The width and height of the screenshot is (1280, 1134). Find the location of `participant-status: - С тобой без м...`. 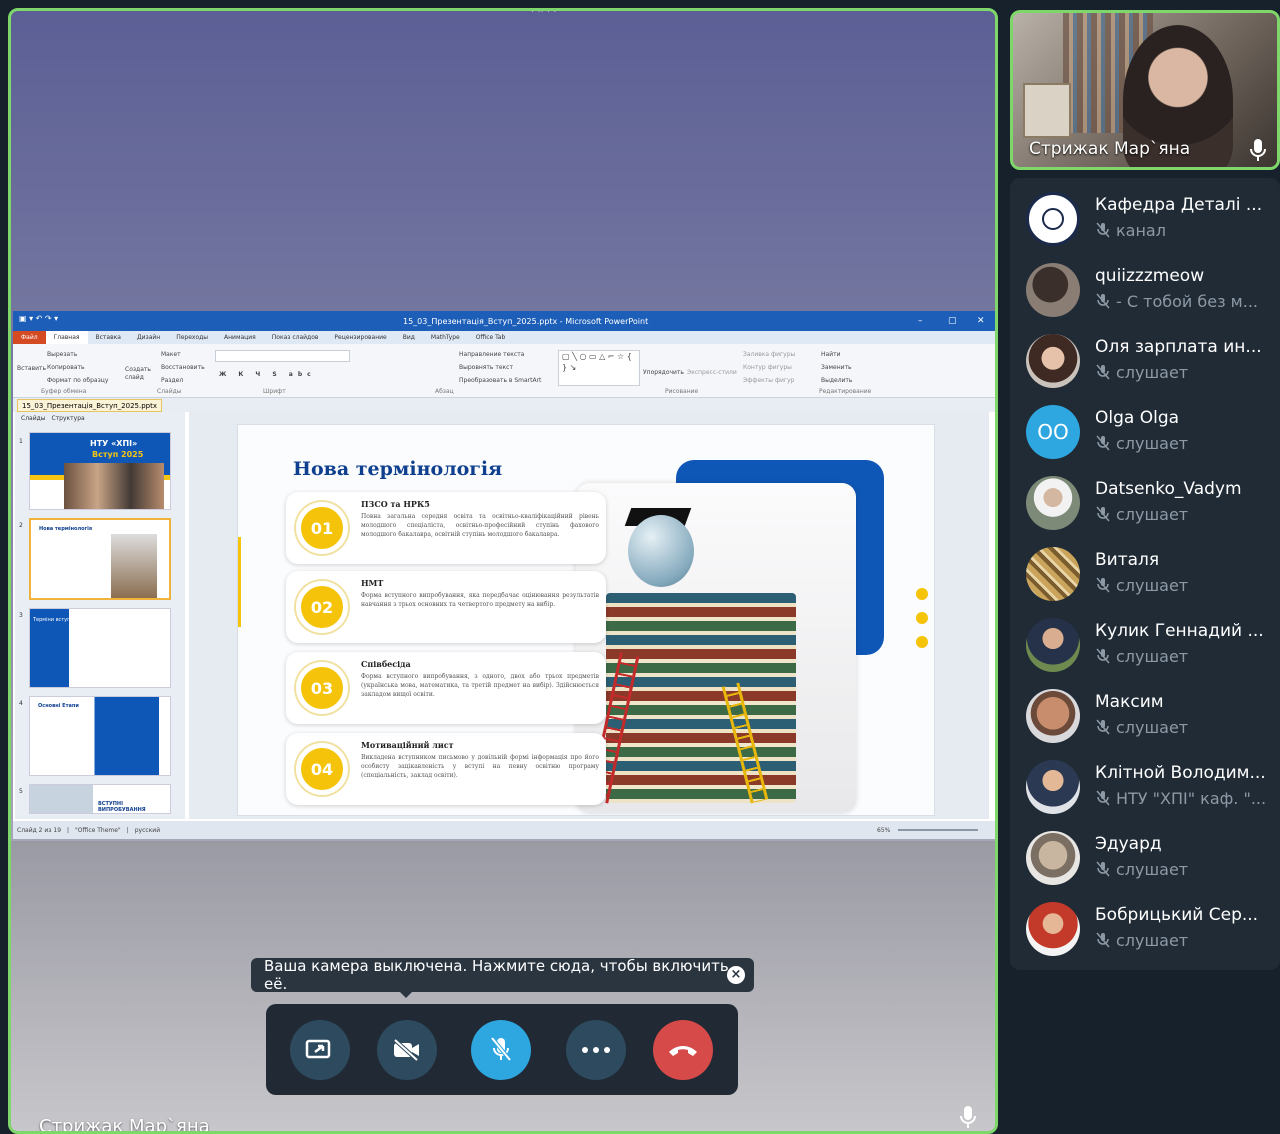

participant-status: - С тобой без м... is located at coordinates (1184, 301).